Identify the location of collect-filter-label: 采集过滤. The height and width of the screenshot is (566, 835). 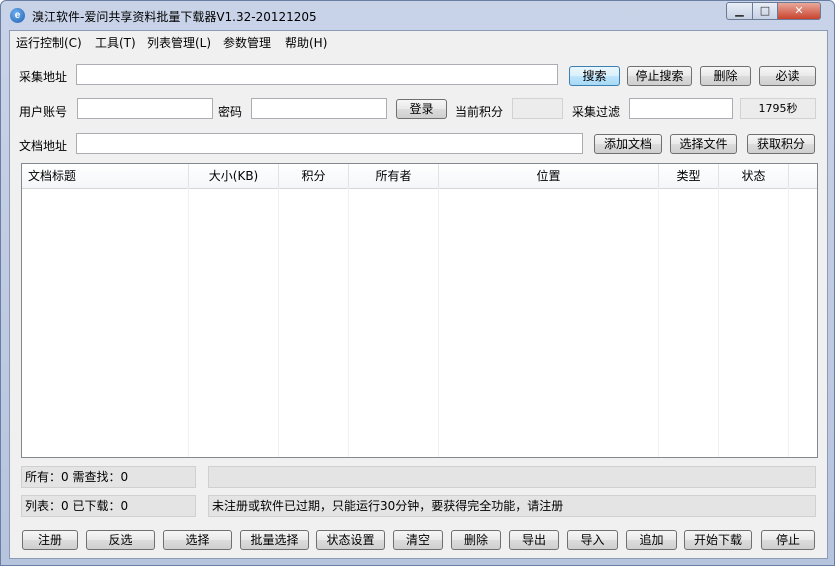
(596, 112).